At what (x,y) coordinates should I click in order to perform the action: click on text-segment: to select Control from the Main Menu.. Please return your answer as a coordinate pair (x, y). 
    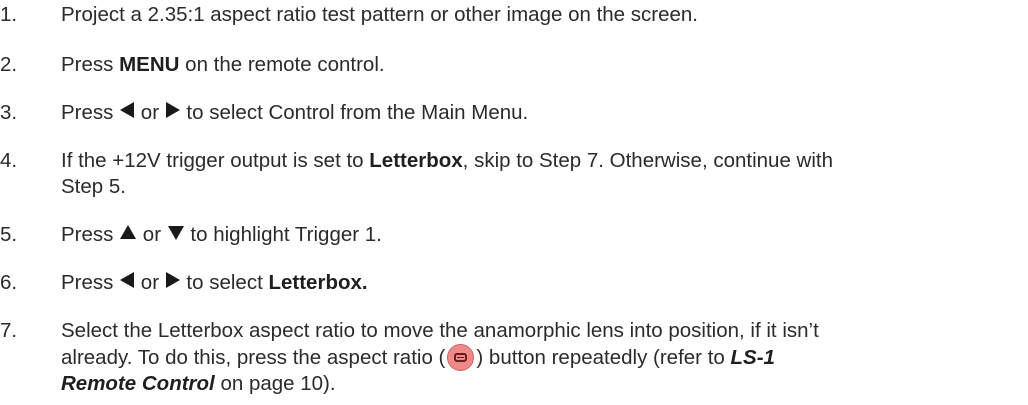
    Looking at the image, I should click on (354, 112).